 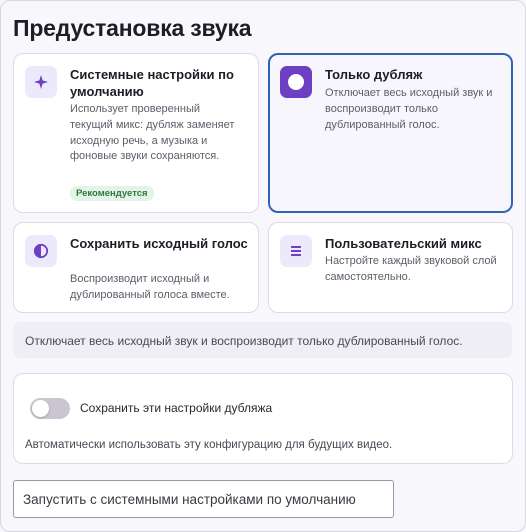 What do you see at coordinates (112, 193) in the screenshot?
I see `recommended-badge: Рекомендуется` at bounding box center [112, 193].